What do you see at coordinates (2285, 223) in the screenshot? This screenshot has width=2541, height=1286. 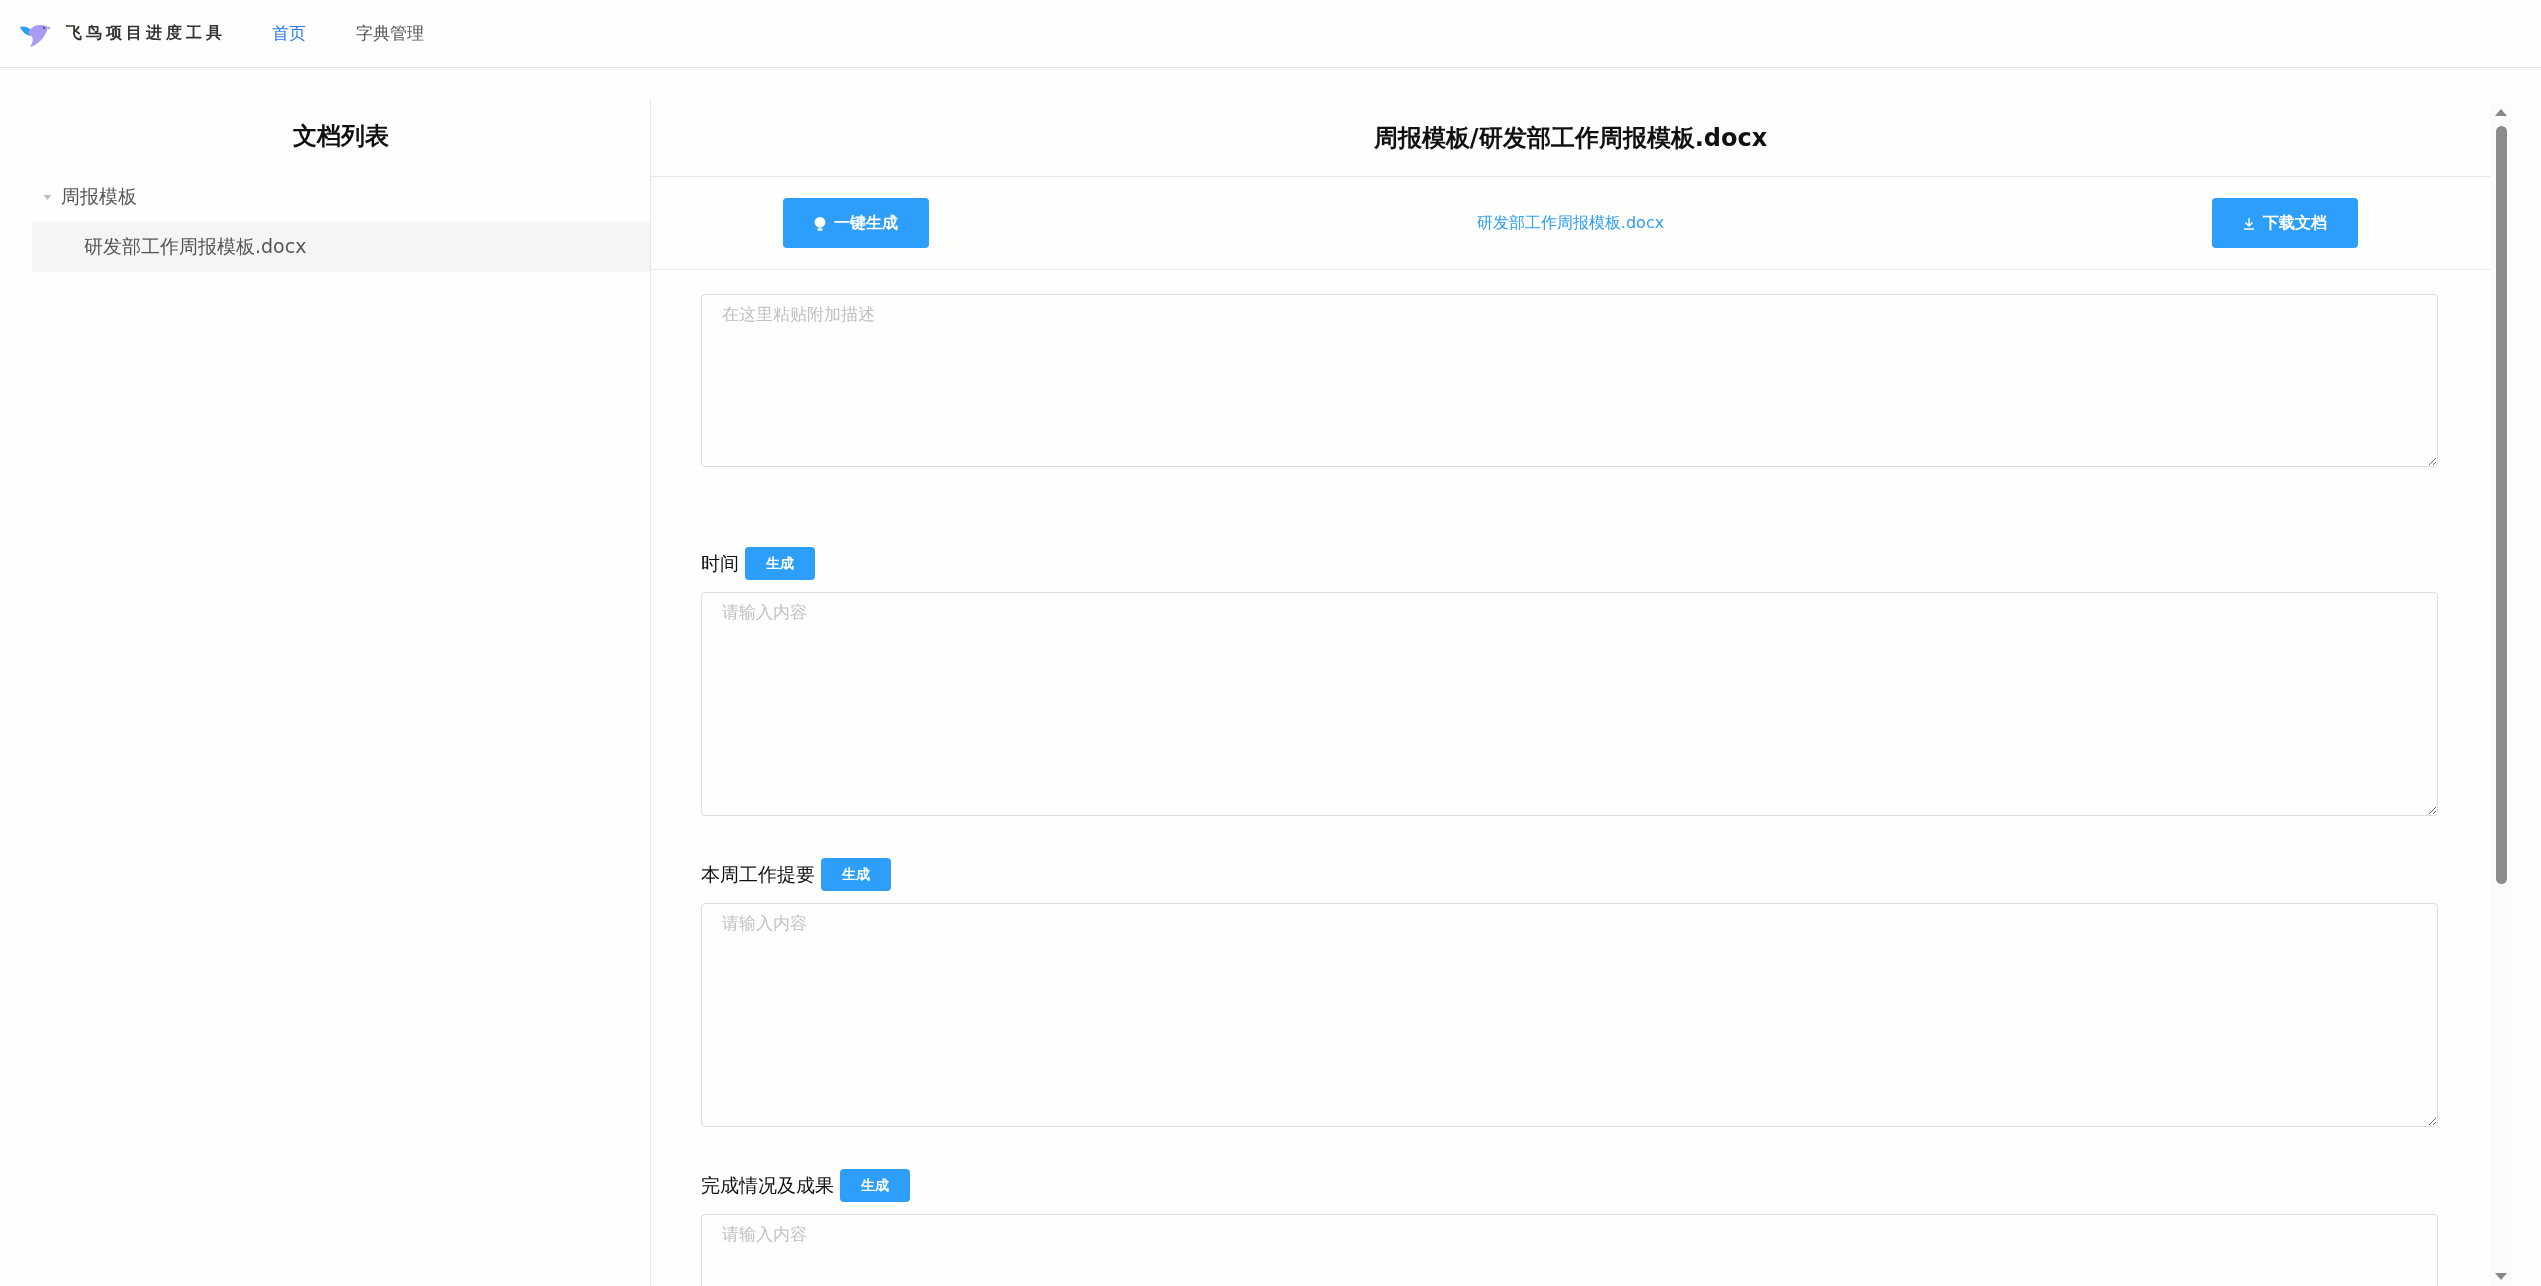 I see `download-button: 下载文档` at bounding box center [2285, 223].